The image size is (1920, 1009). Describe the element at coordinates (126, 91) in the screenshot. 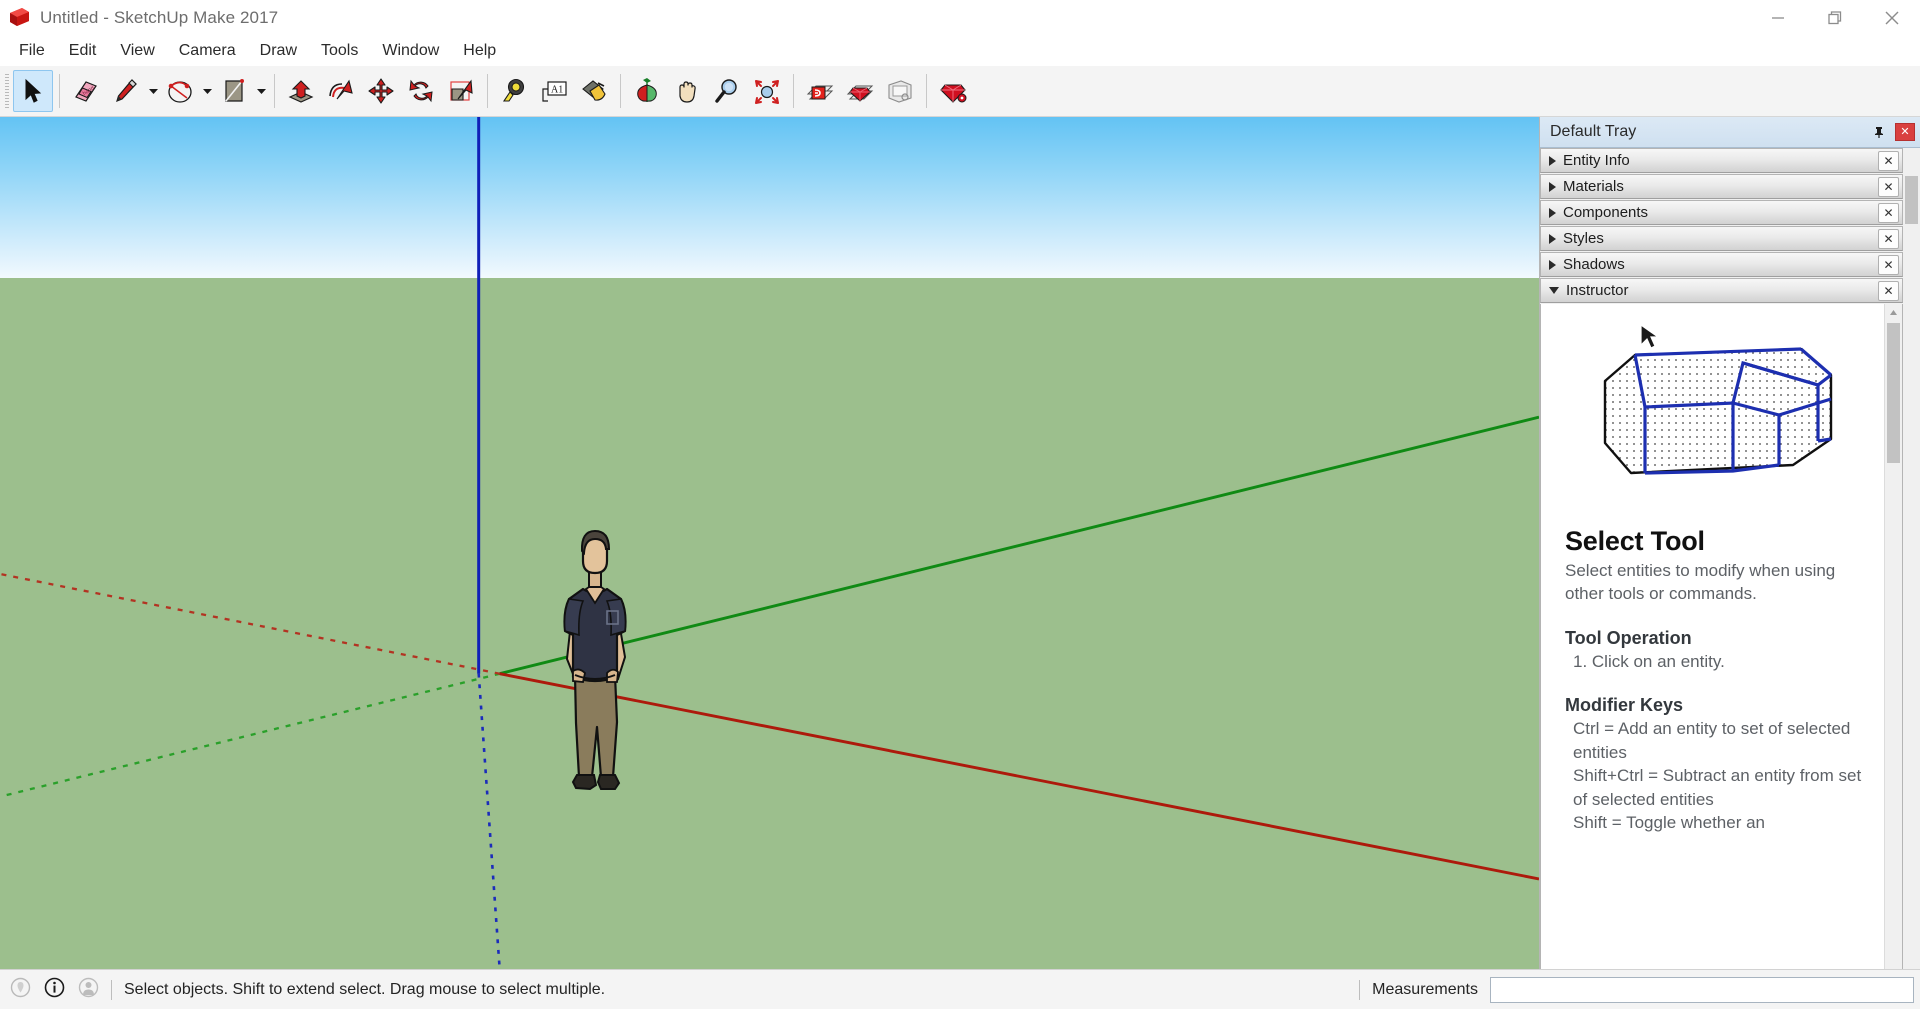

I see `line-tool` at that location.